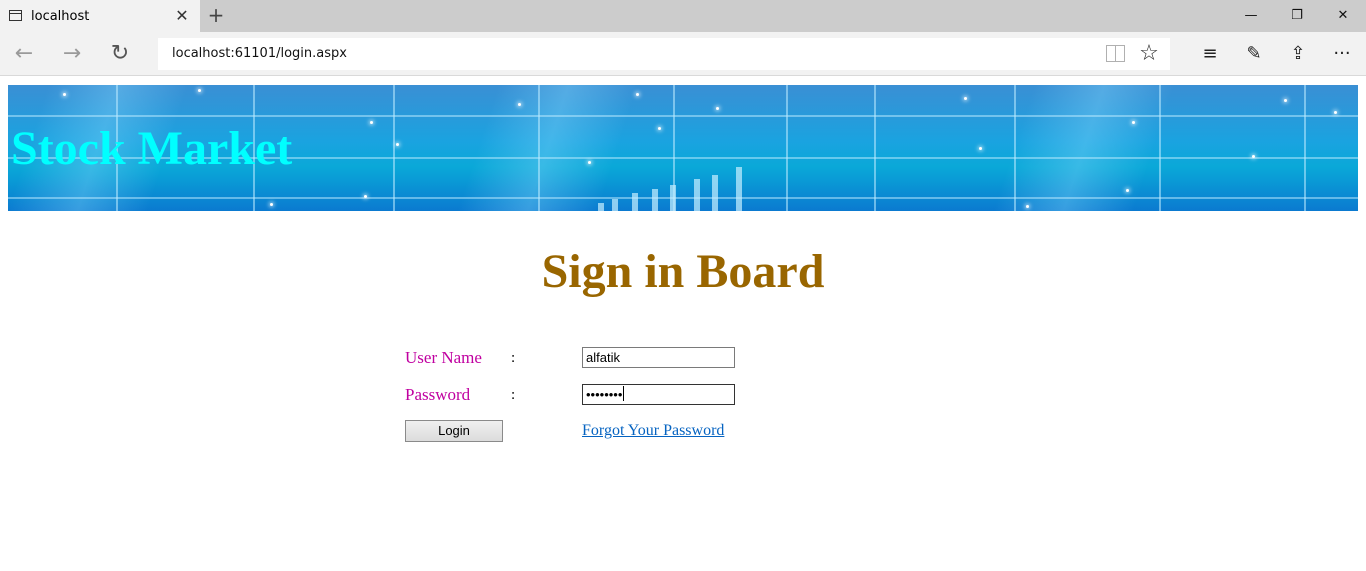 This screenshot has height=571, width=1366. Describe the element at coordinates (1254, 54) in the screenshot. I see `web-note-icon: ✎` at that location.